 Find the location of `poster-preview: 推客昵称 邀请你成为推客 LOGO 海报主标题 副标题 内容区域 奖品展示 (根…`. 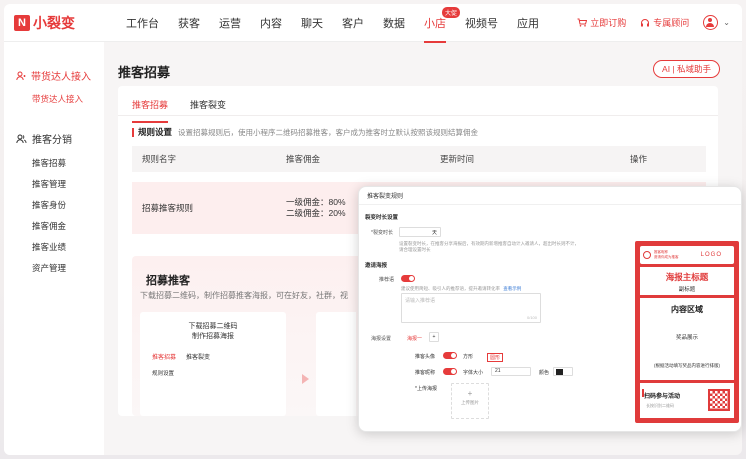

poster-preview: 推客昵称 邀请你成为推客 LOGO 海报主标题 副标题 内容区域 奖品展示 (根… is located at coordinates (687, 332).